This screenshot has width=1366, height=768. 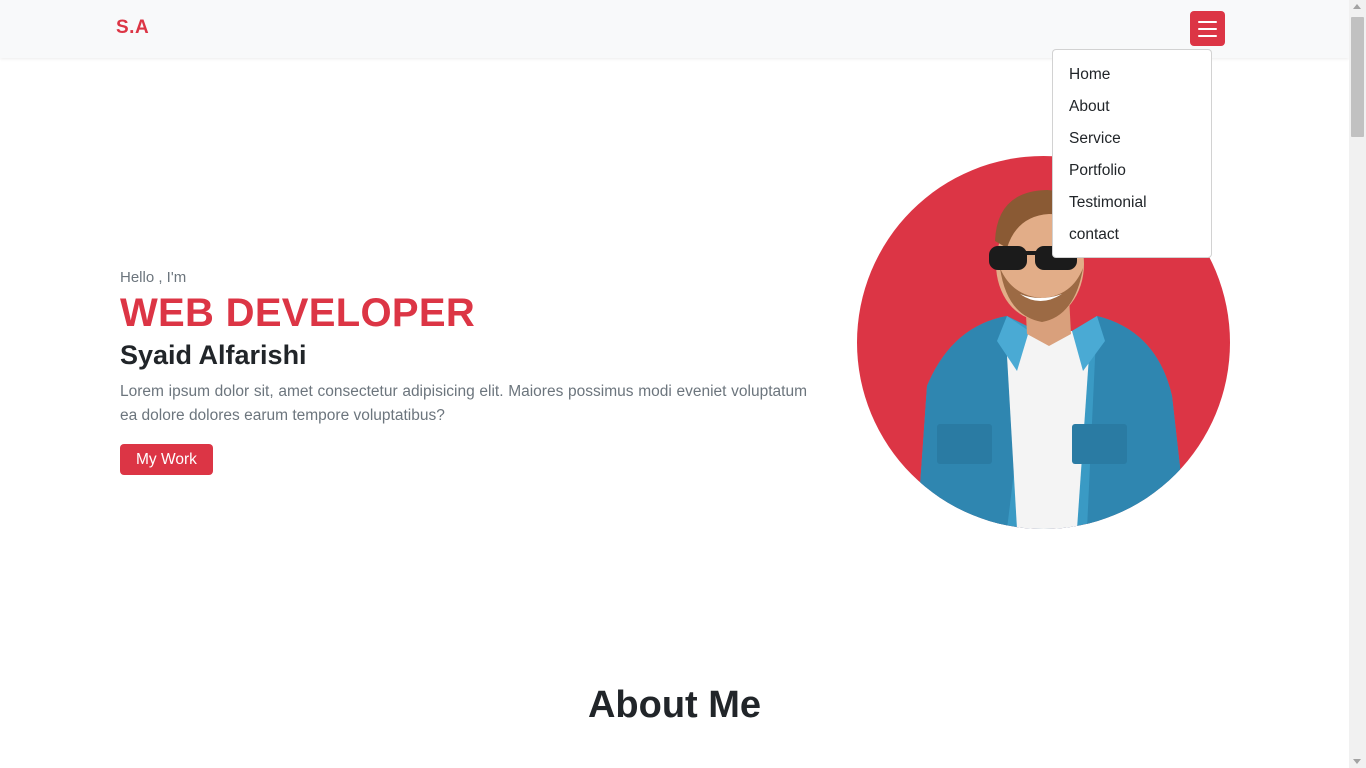 I want to click on brand-logo: S.A, so click(x=132, y=28).